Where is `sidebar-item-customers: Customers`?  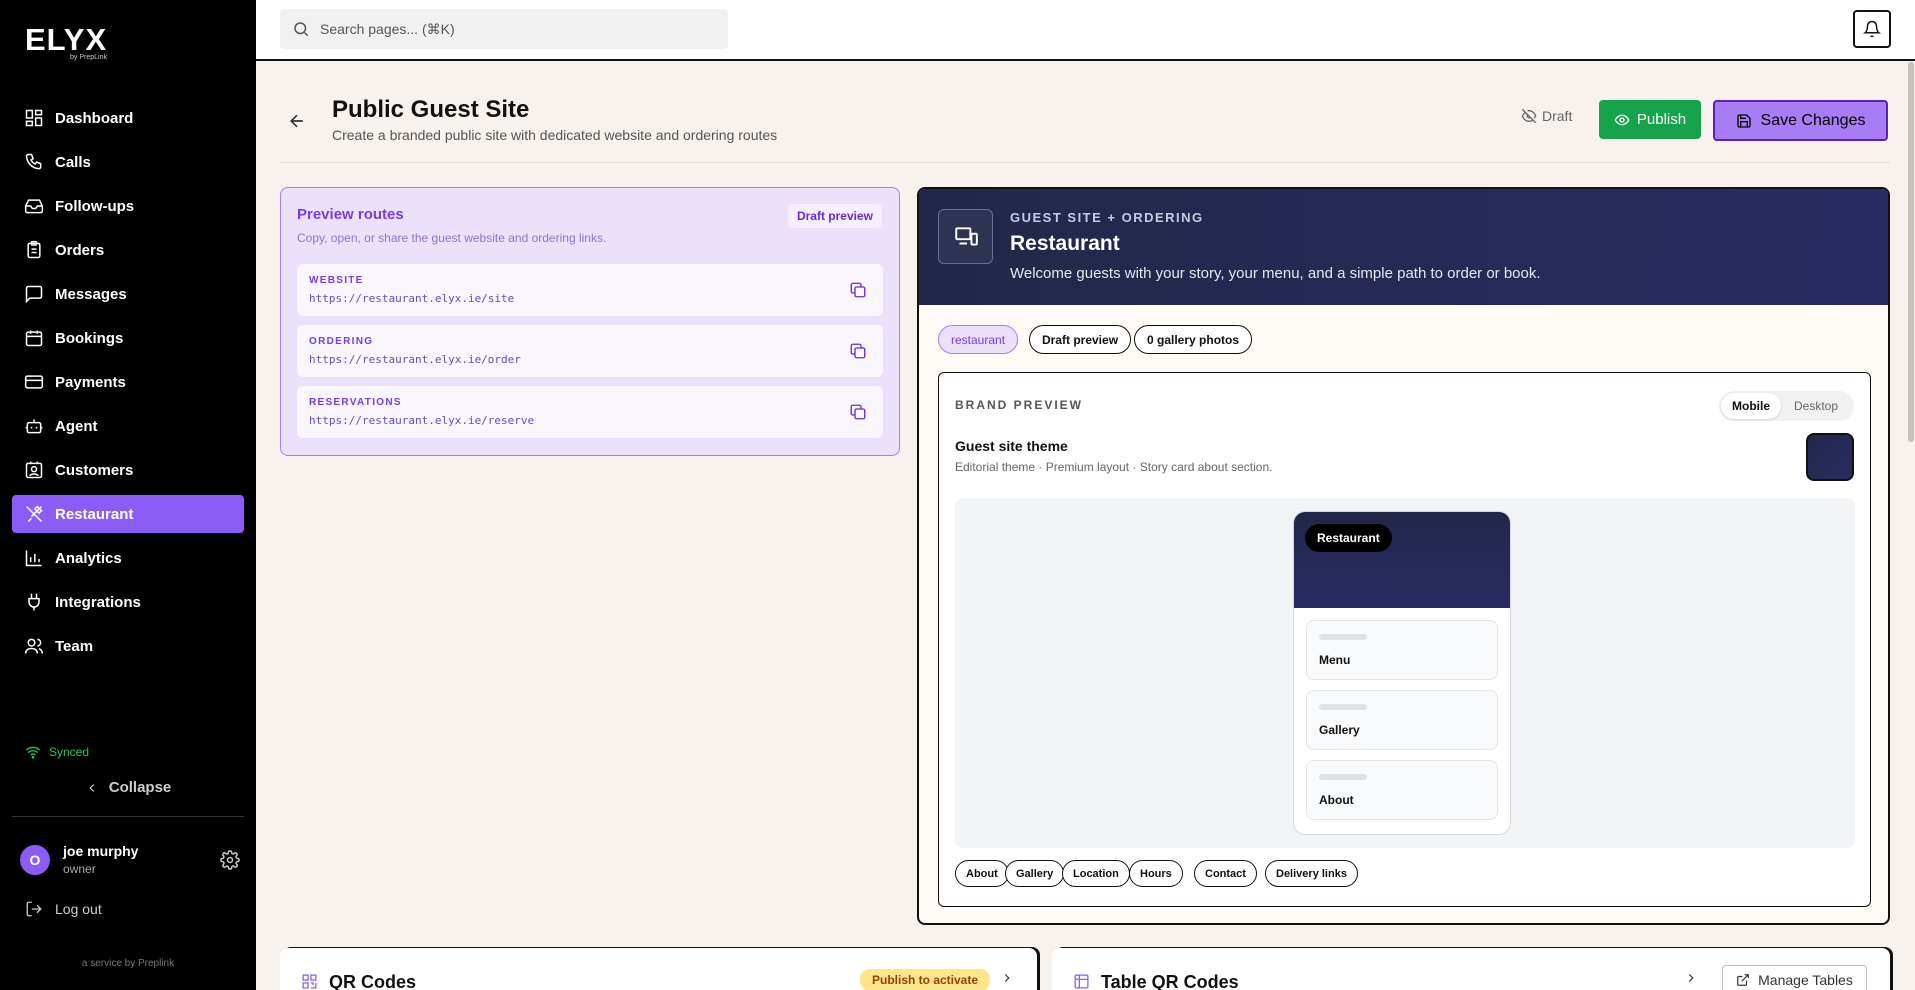
sidebar-item-customers: Customers is located at coordinates (128, 470).